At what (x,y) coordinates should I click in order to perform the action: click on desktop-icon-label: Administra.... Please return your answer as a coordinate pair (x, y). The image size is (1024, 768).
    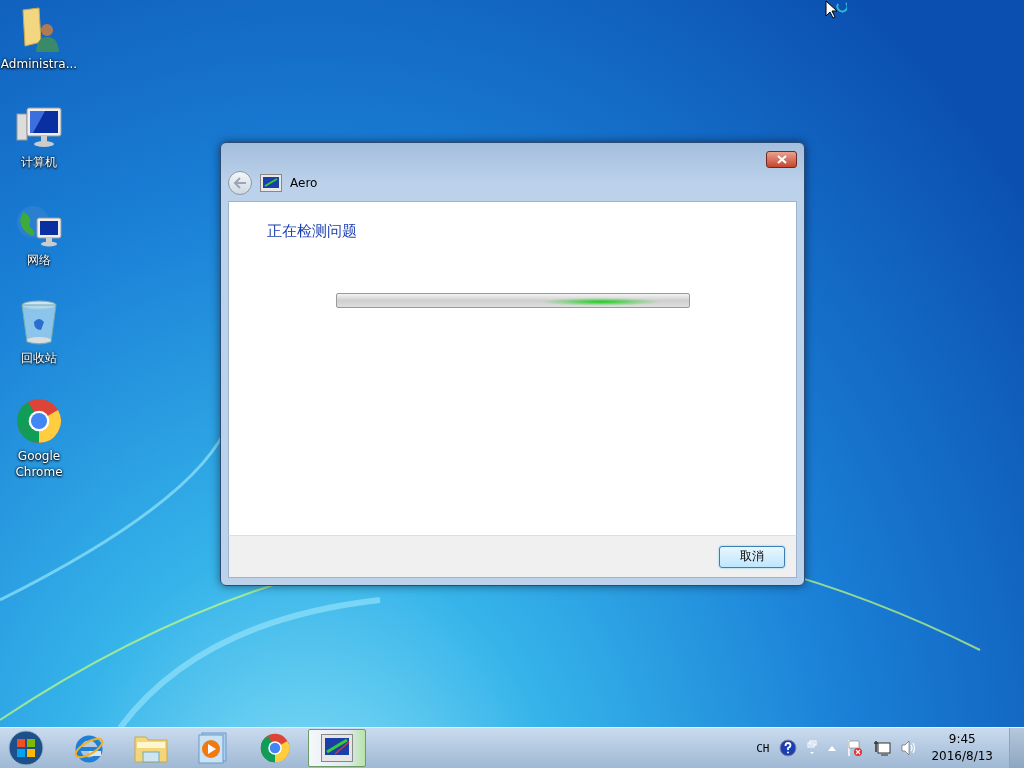
    Looking at the image, I should click on (39, 64).